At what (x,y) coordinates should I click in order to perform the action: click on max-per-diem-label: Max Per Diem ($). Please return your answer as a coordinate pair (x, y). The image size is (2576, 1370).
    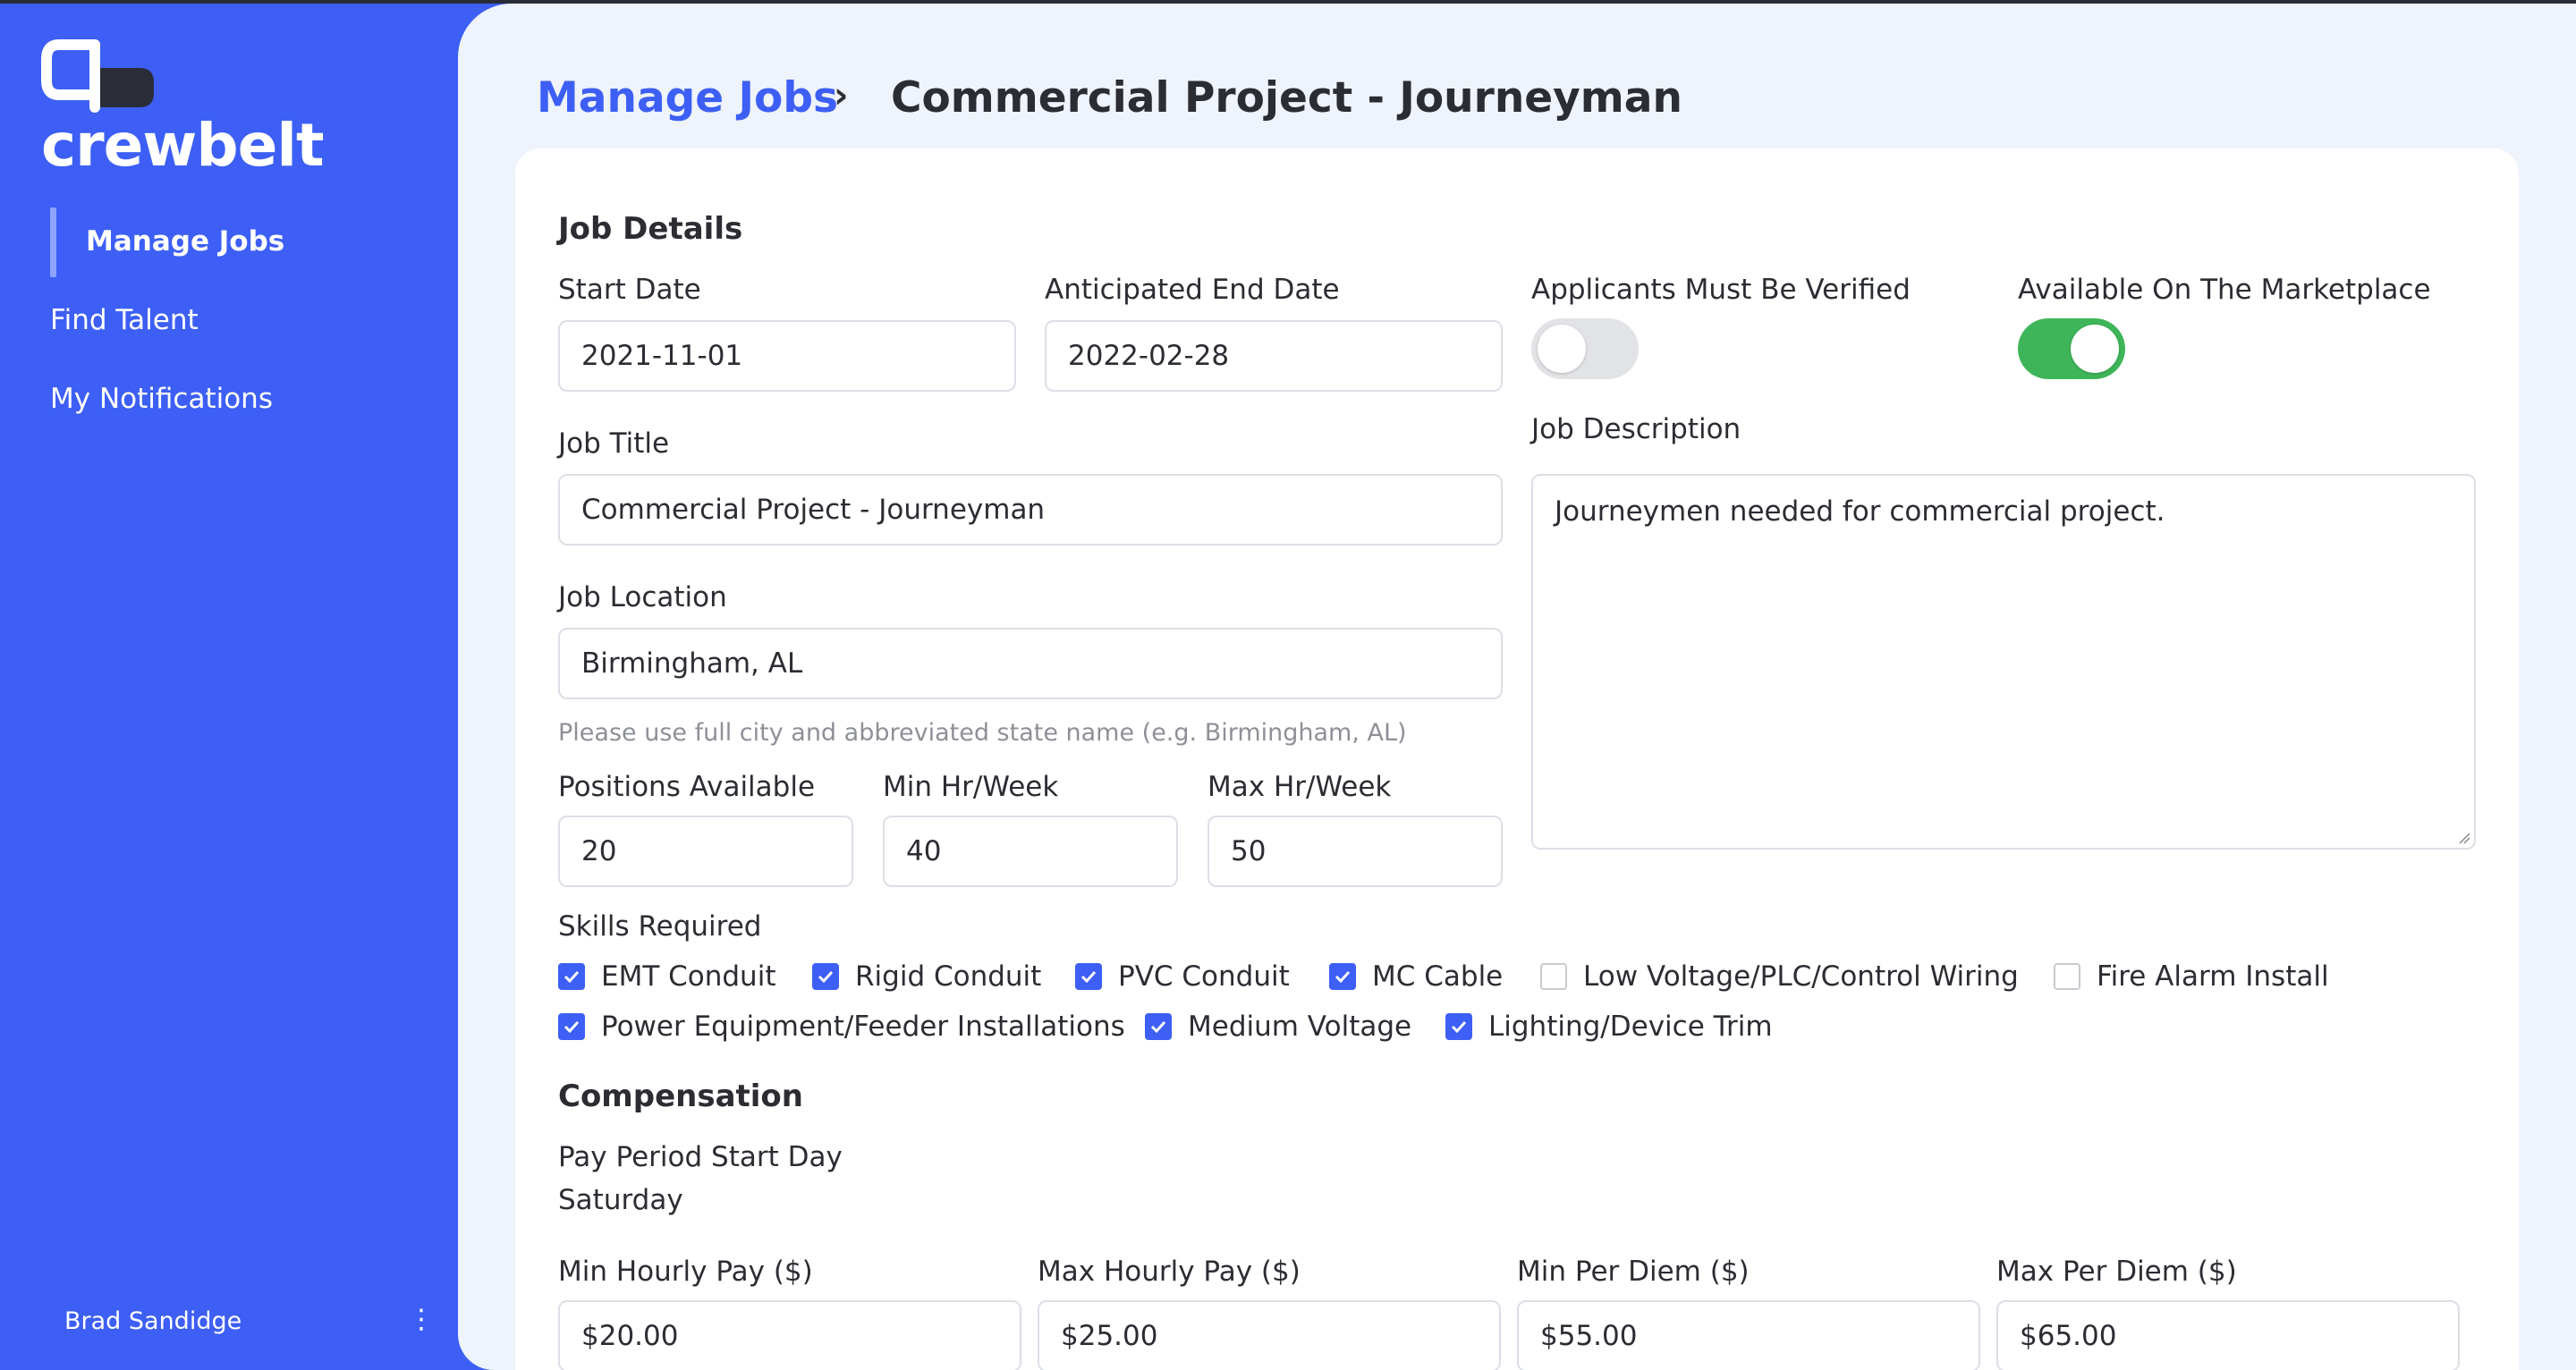
    Looking at the image, I should click on (2116, 1272).